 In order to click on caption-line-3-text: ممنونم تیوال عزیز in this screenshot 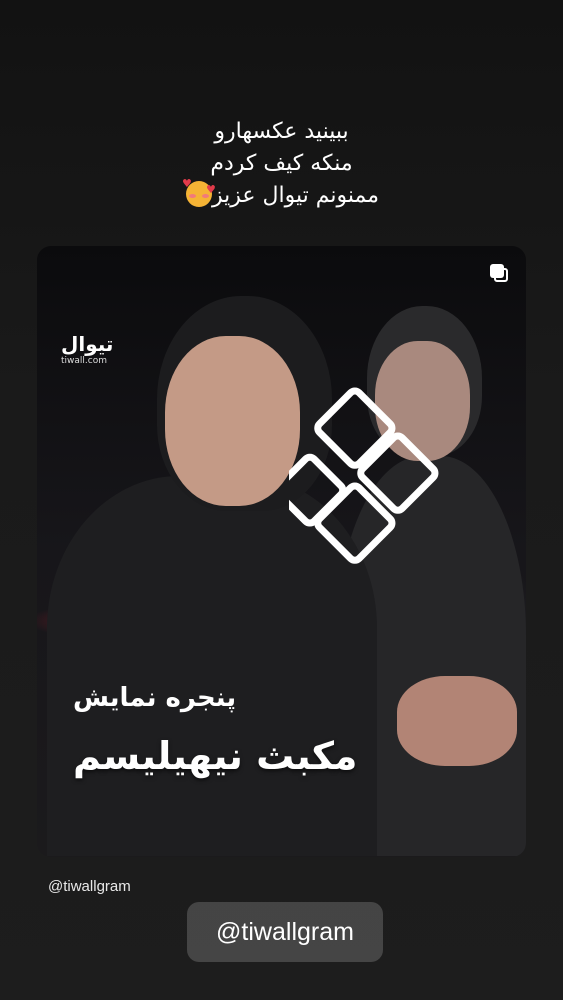, I will do `click(295, 195)`.